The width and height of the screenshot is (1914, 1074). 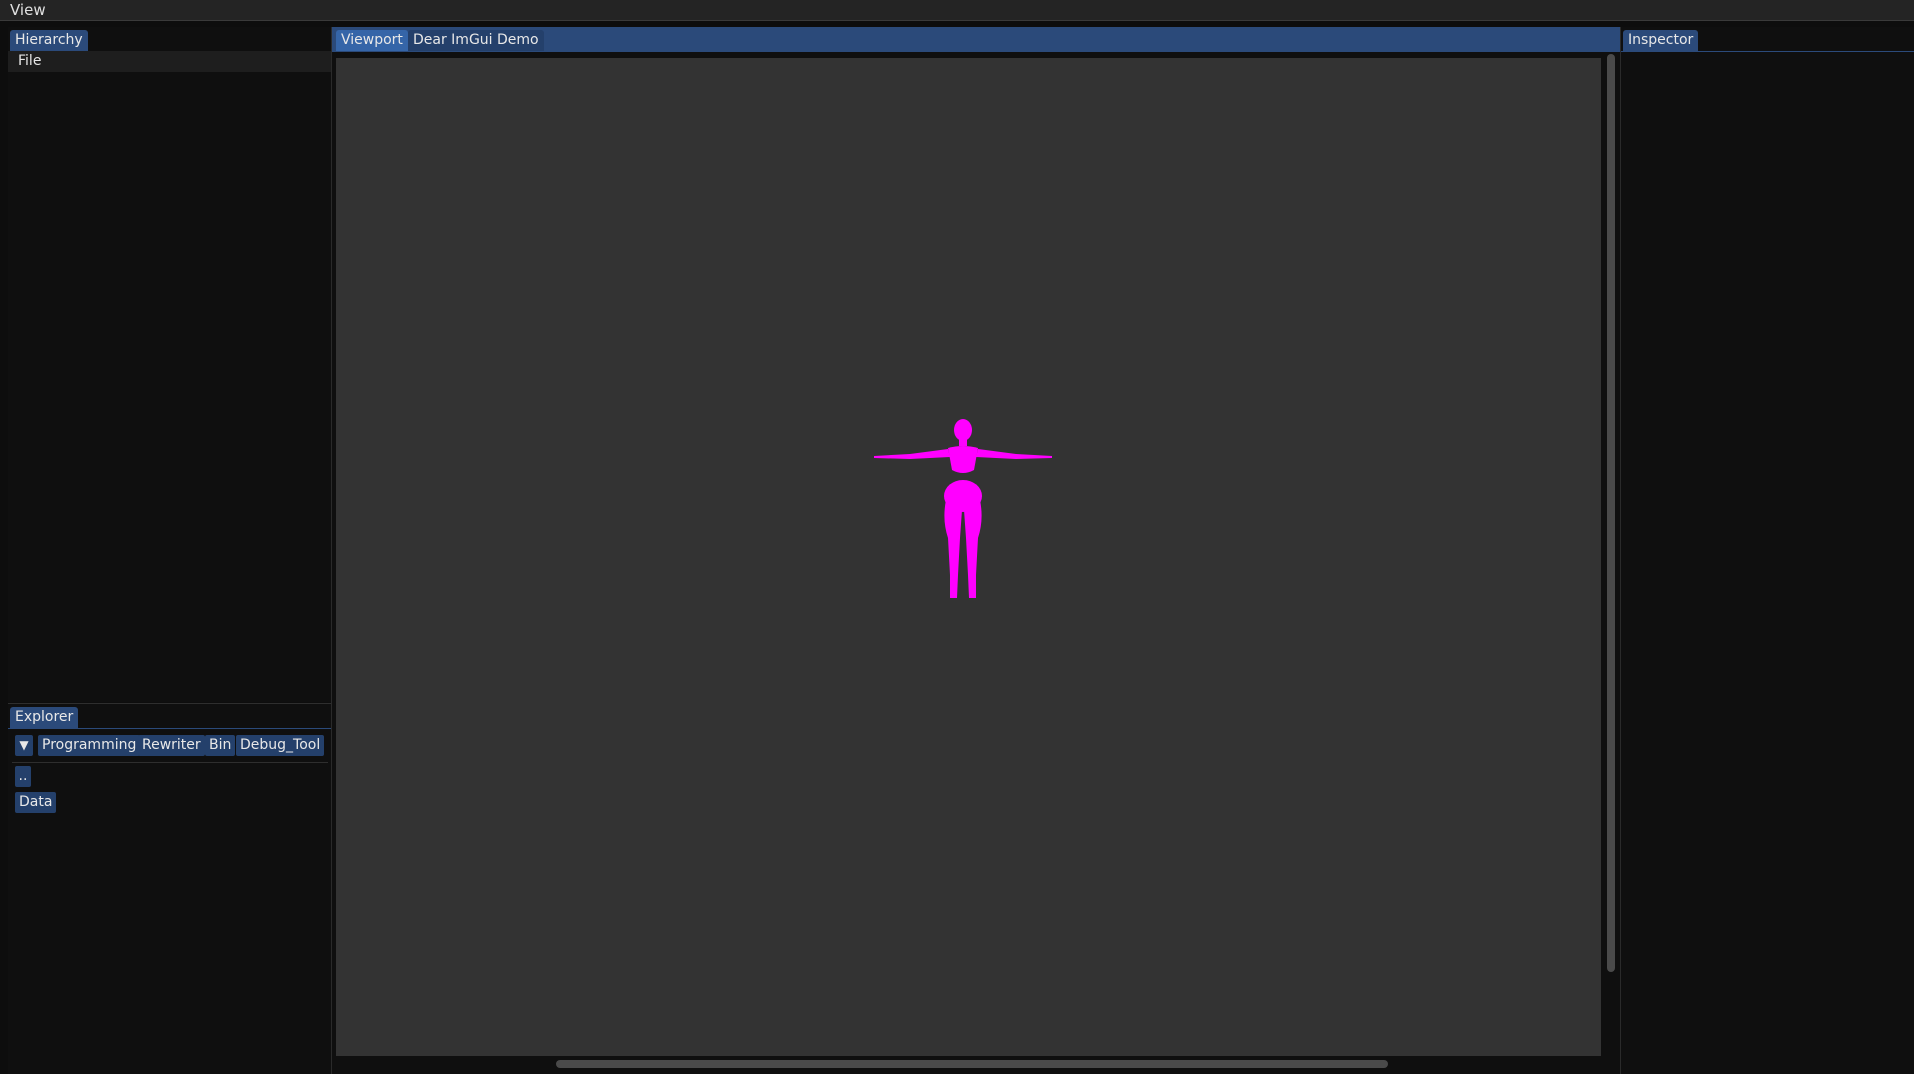 I want to click on tab-inspector: Inspector, so click(x=1661, y=40).